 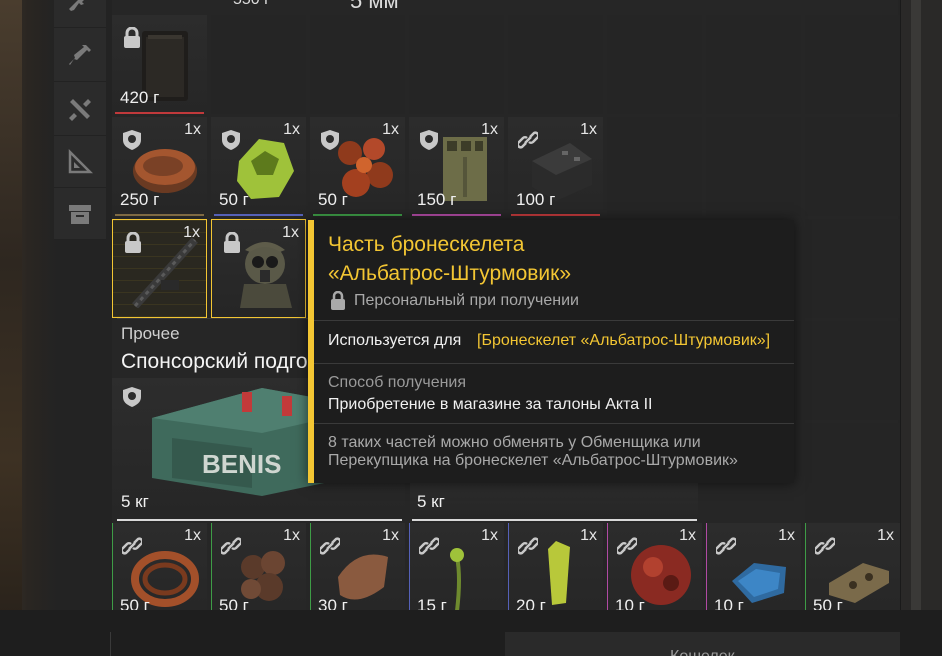 I want to click on item-weight: 50 г, so click(x=234, y=199).